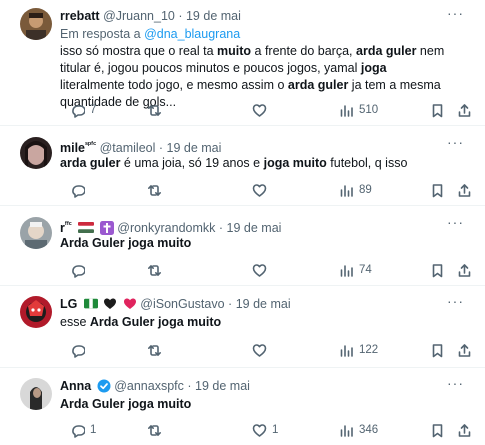  Describe the element at coordinates (86, 228) in the screenshot. I see `hungary-flag-icon` at that location.